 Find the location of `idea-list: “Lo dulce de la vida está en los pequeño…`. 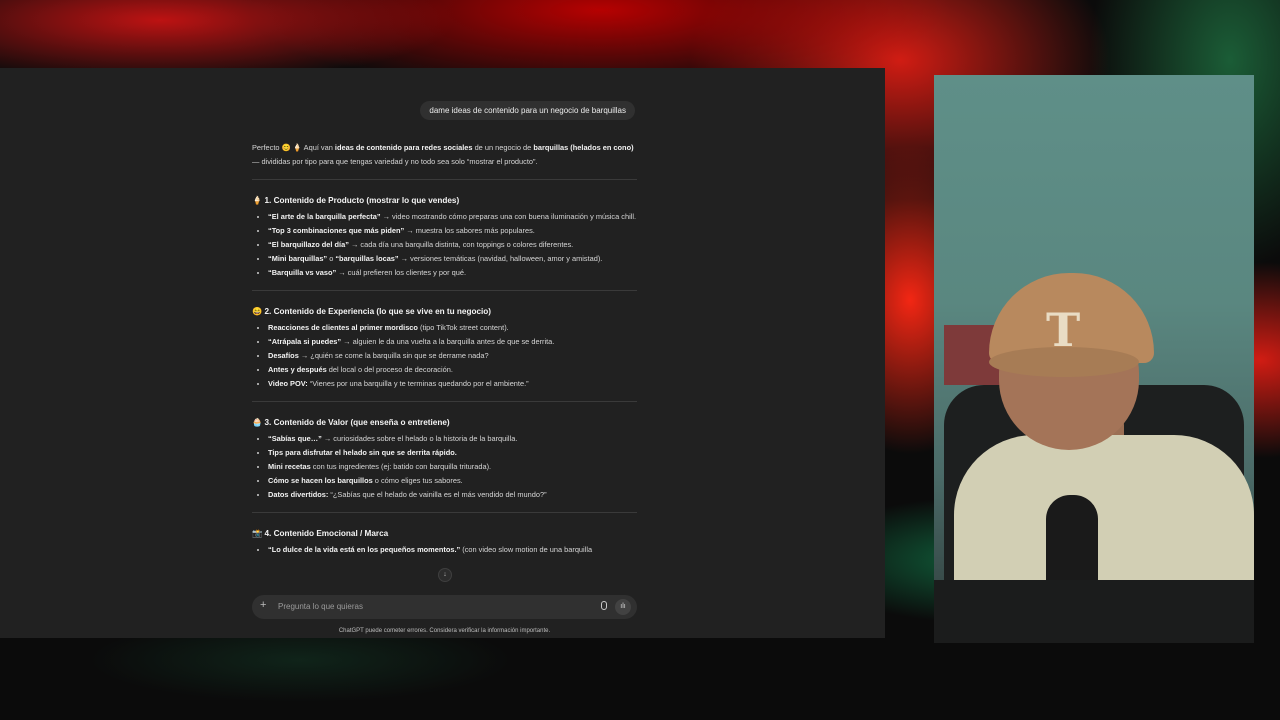

idea-list: “Lo dulce de la vida está en los pequeño… is located at coordinates (444, 550).